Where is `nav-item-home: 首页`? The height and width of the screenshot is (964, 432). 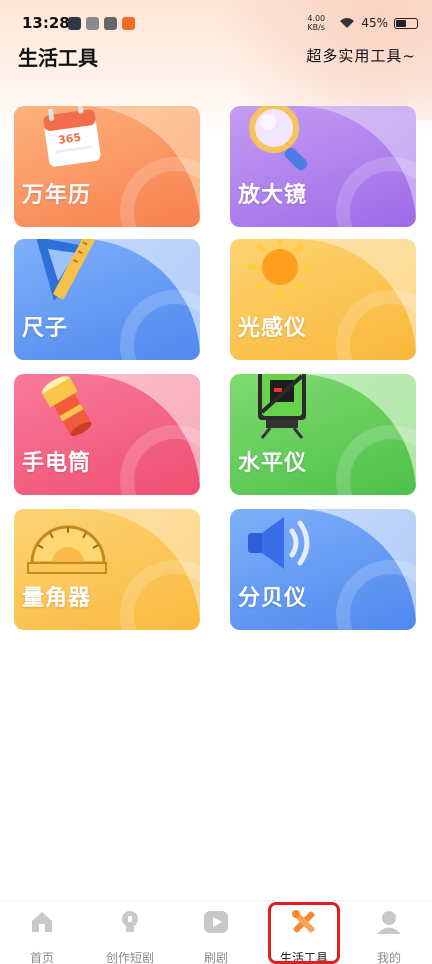
nav-item-home: 首页 is located at coordinates (42, 936).